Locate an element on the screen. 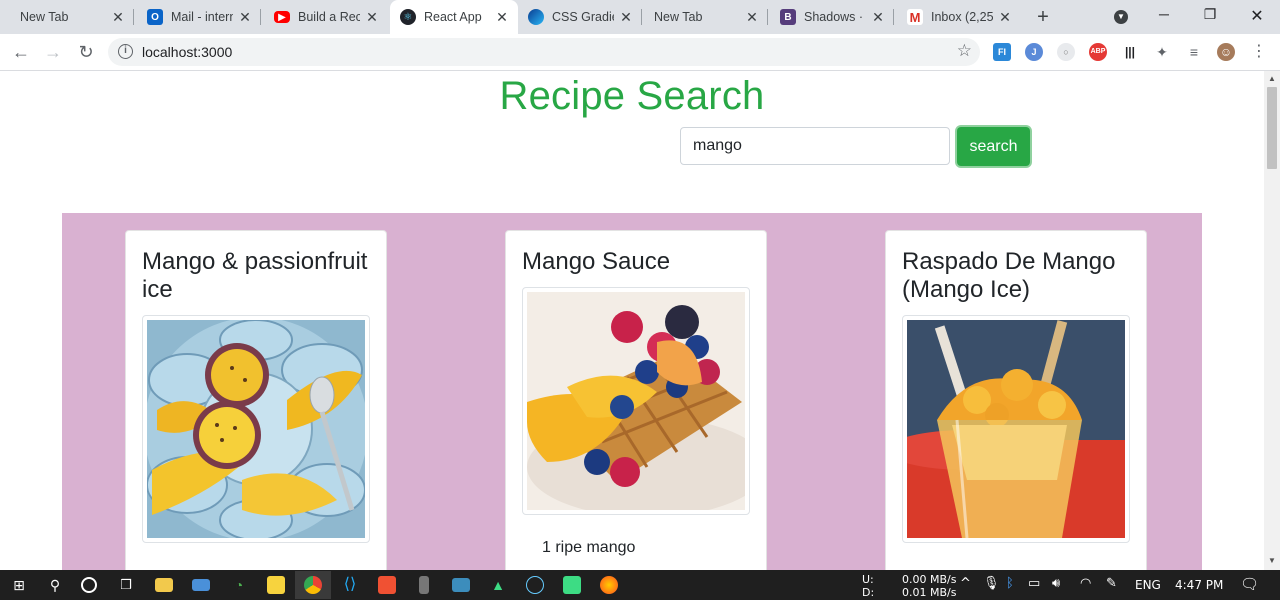 This screenshot has width=1280, height=600. tab-inbox: M Inbox (2,250 ✕ is located at coordinates (959, 17).